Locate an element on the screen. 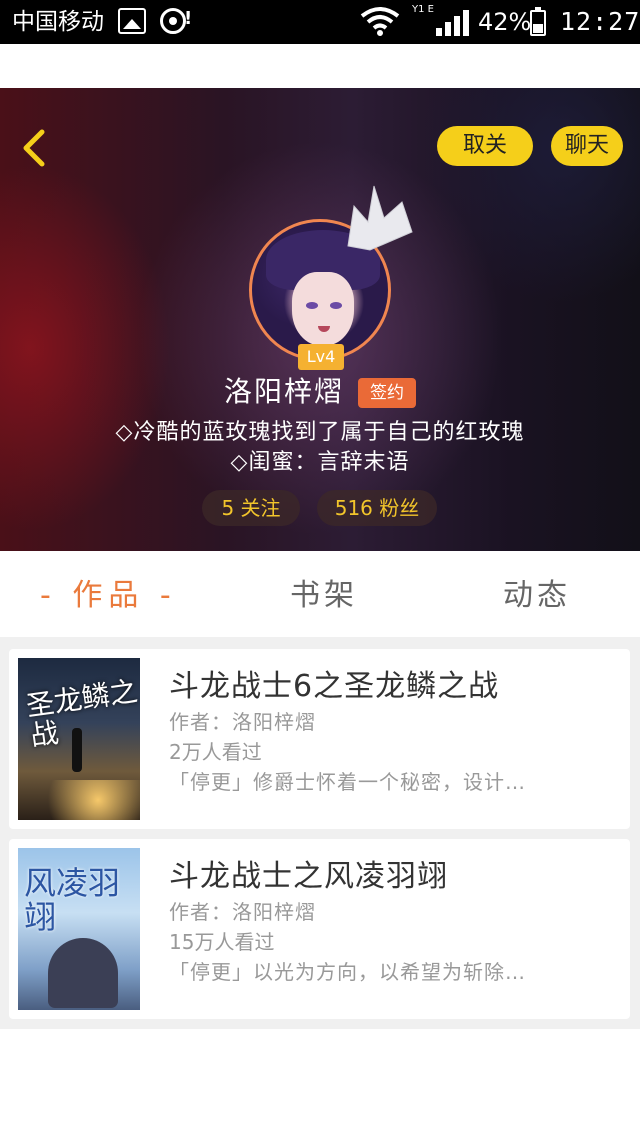 Image resolution: width=640 pixels, height=1138 pixels. book-title: 斗龙战士之风凌羽翊 is located at coordinates (308, 877).